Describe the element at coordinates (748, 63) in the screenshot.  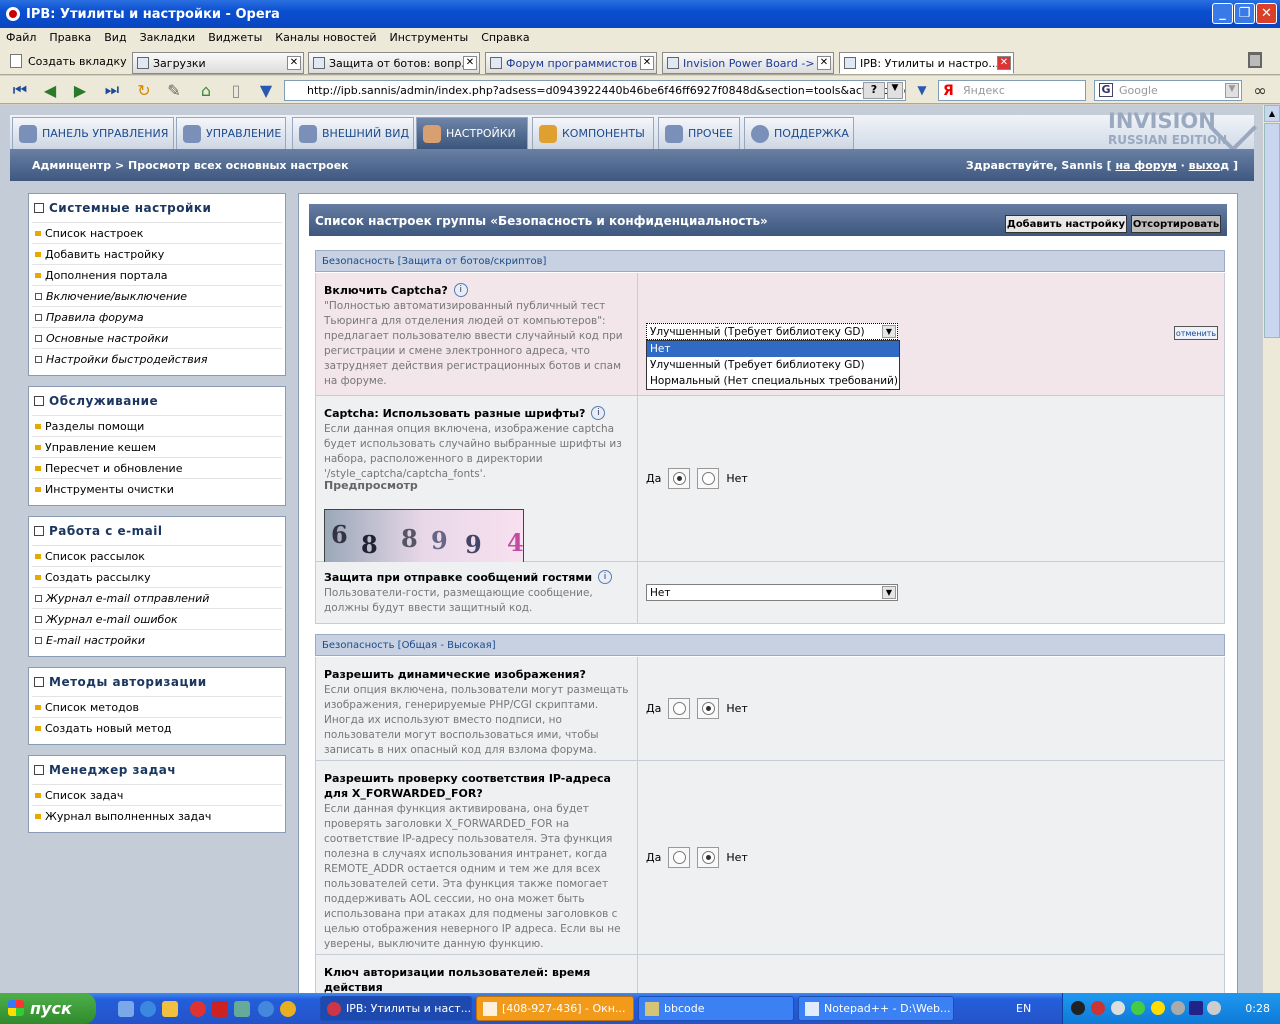
I see `browser-tab: Invision Power Board -> ... ✕` at that location.